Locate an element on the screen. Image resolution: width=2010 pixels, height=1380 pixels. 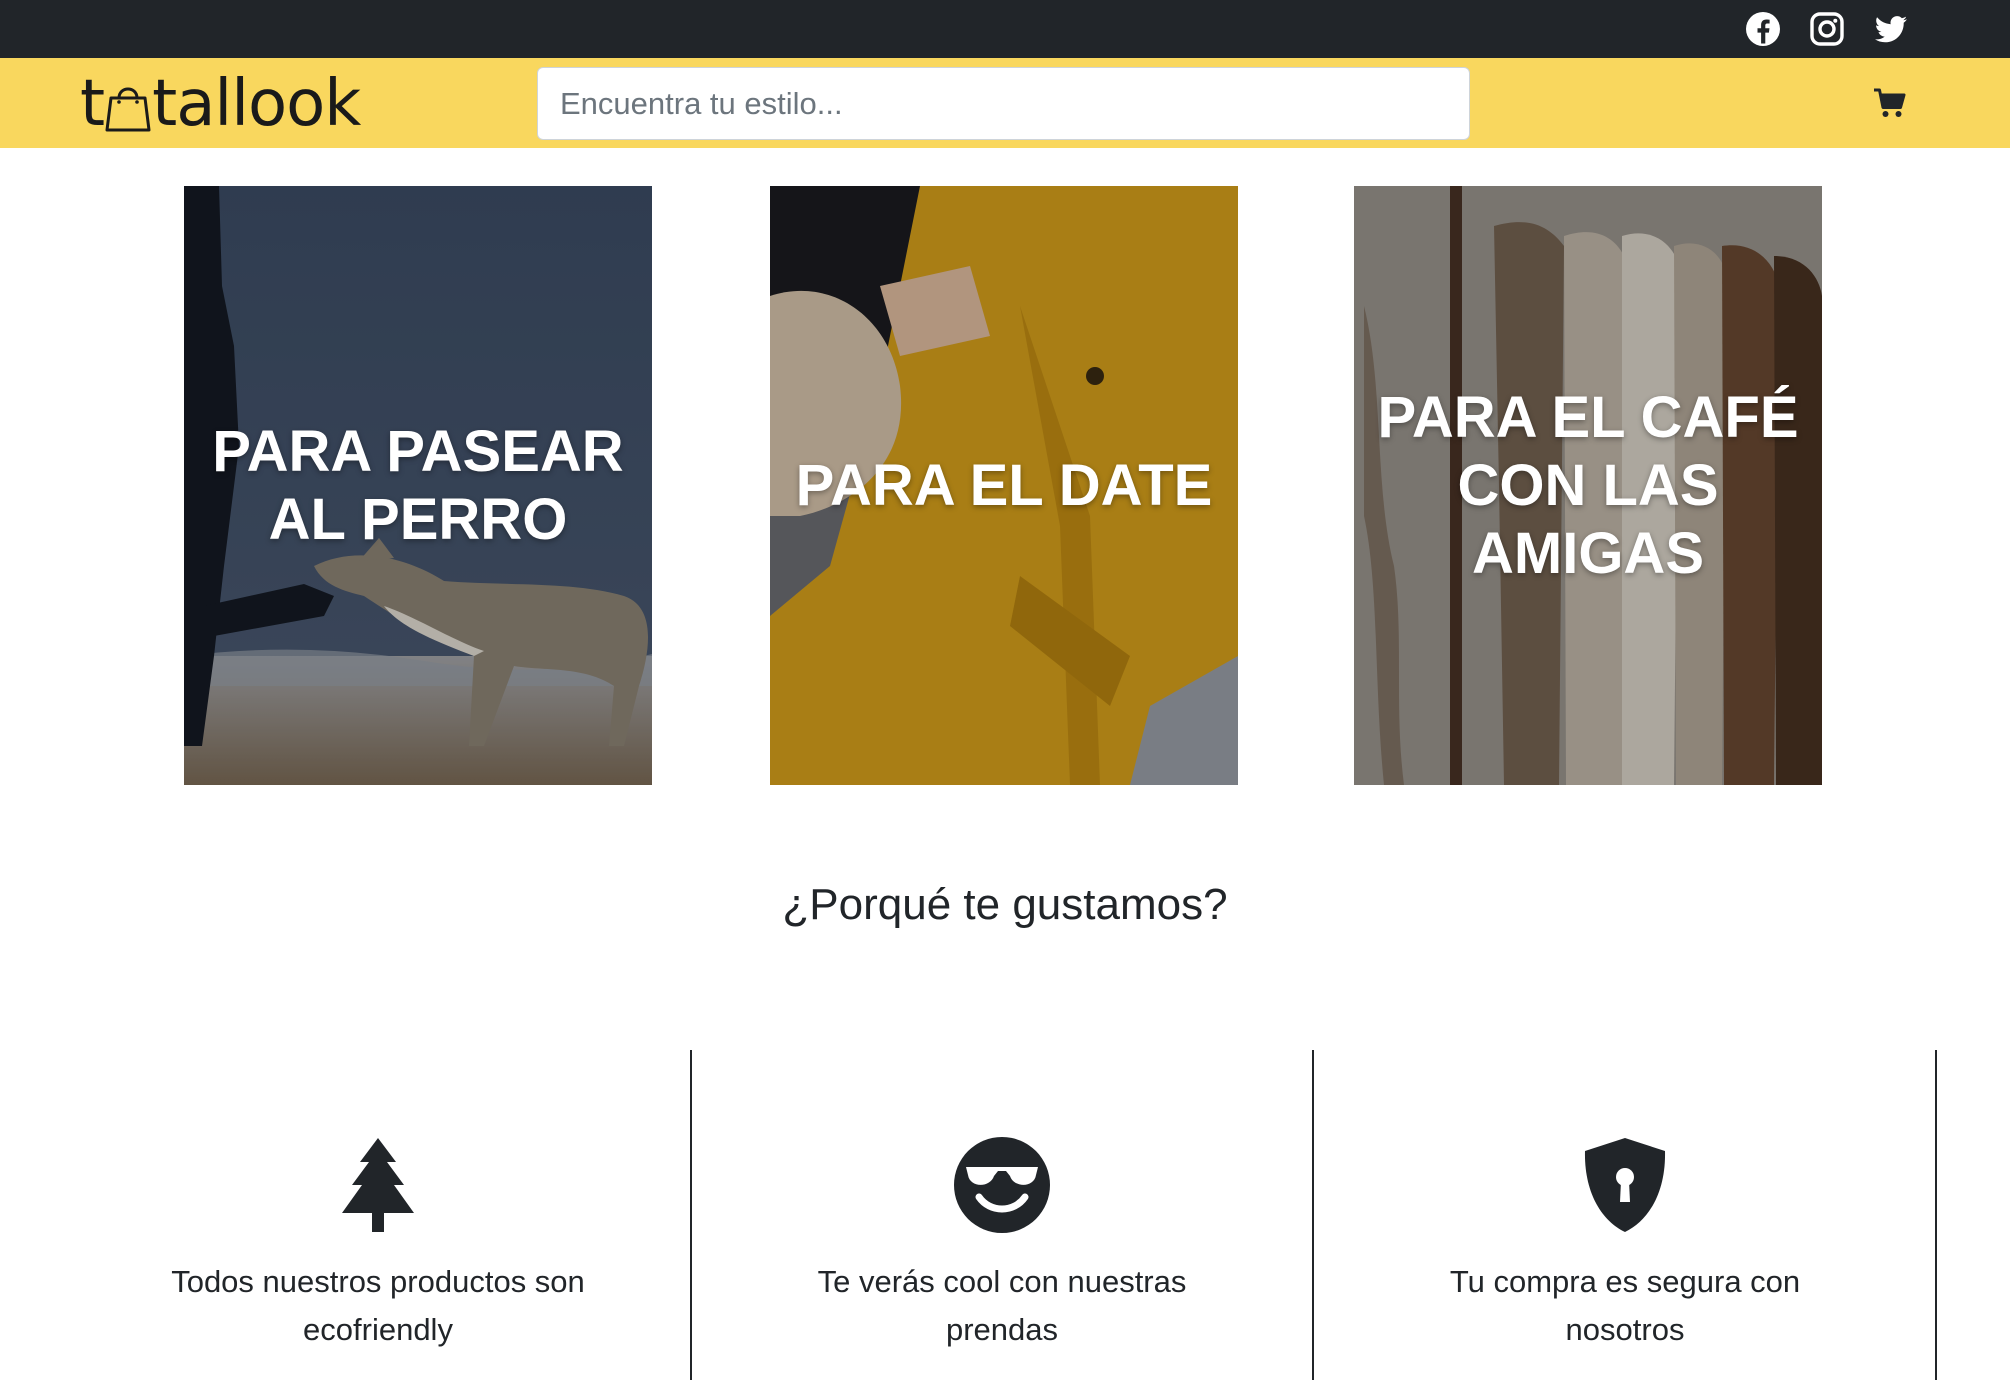
category-title: PARA EL DATE is located at coordinates (1004, 485).